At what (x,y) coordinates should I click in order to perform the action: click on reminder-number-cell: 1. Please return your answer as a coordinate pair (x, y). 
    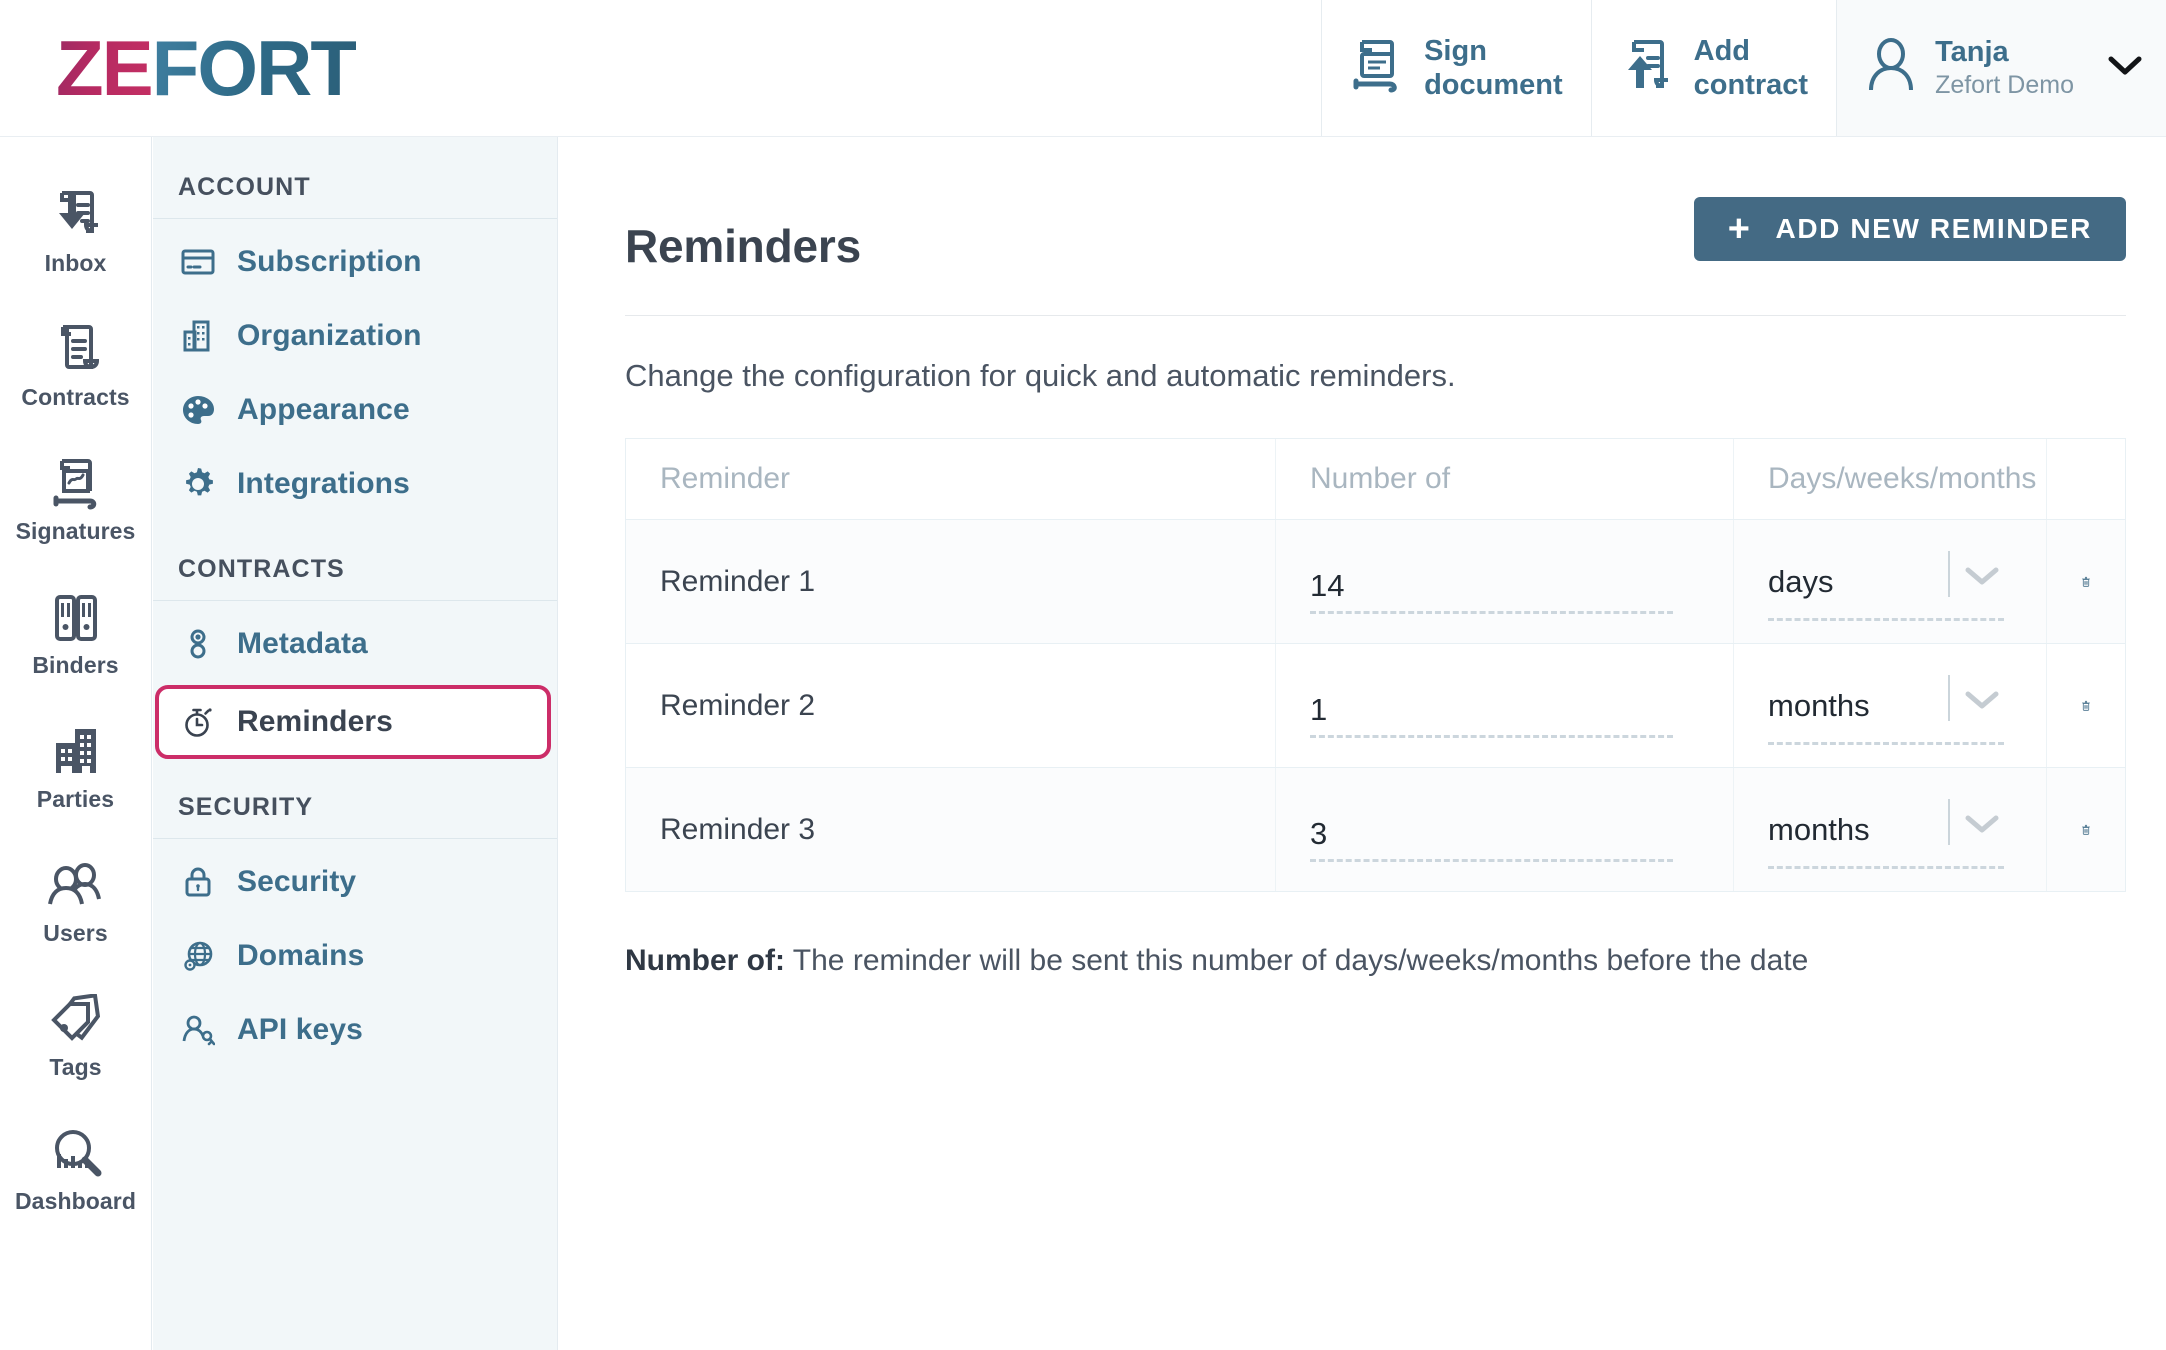
    Looking at the image, I should click on (1505, 705).